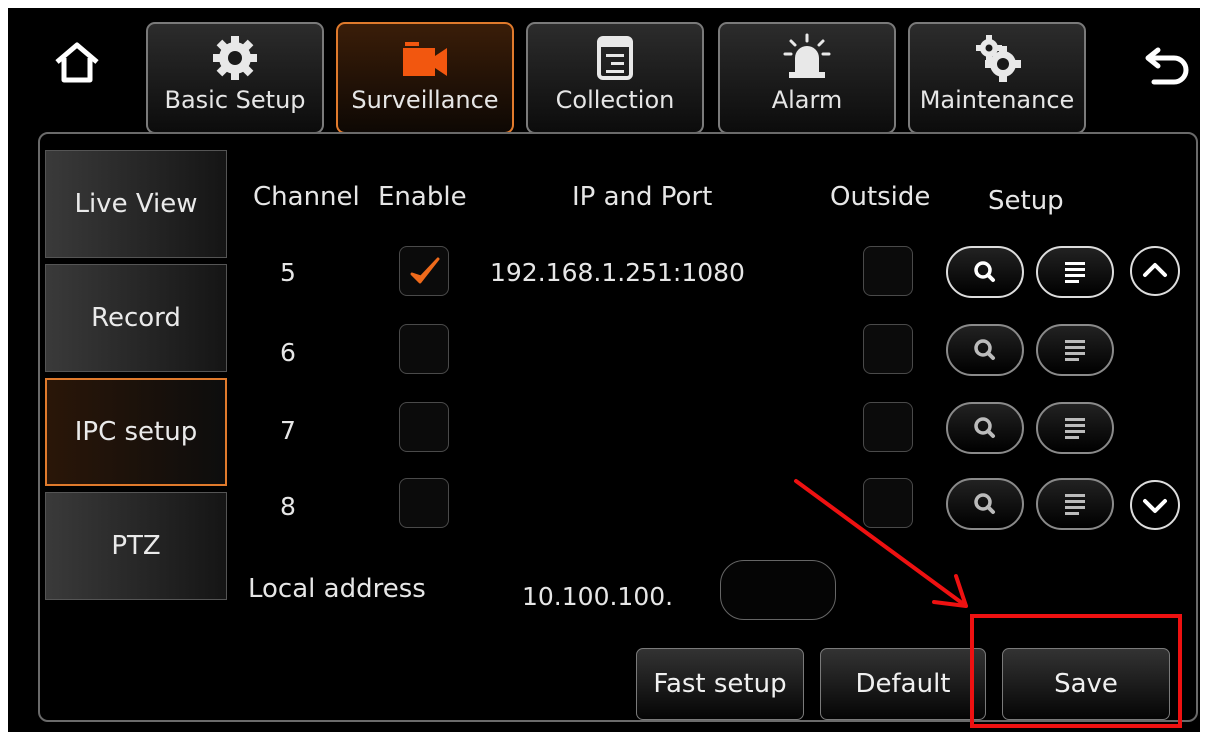  What do you see at coordinates (1076, 671) in the screenshot?
I see `annotation-highlight-box` at bounding box center [1076, 671].